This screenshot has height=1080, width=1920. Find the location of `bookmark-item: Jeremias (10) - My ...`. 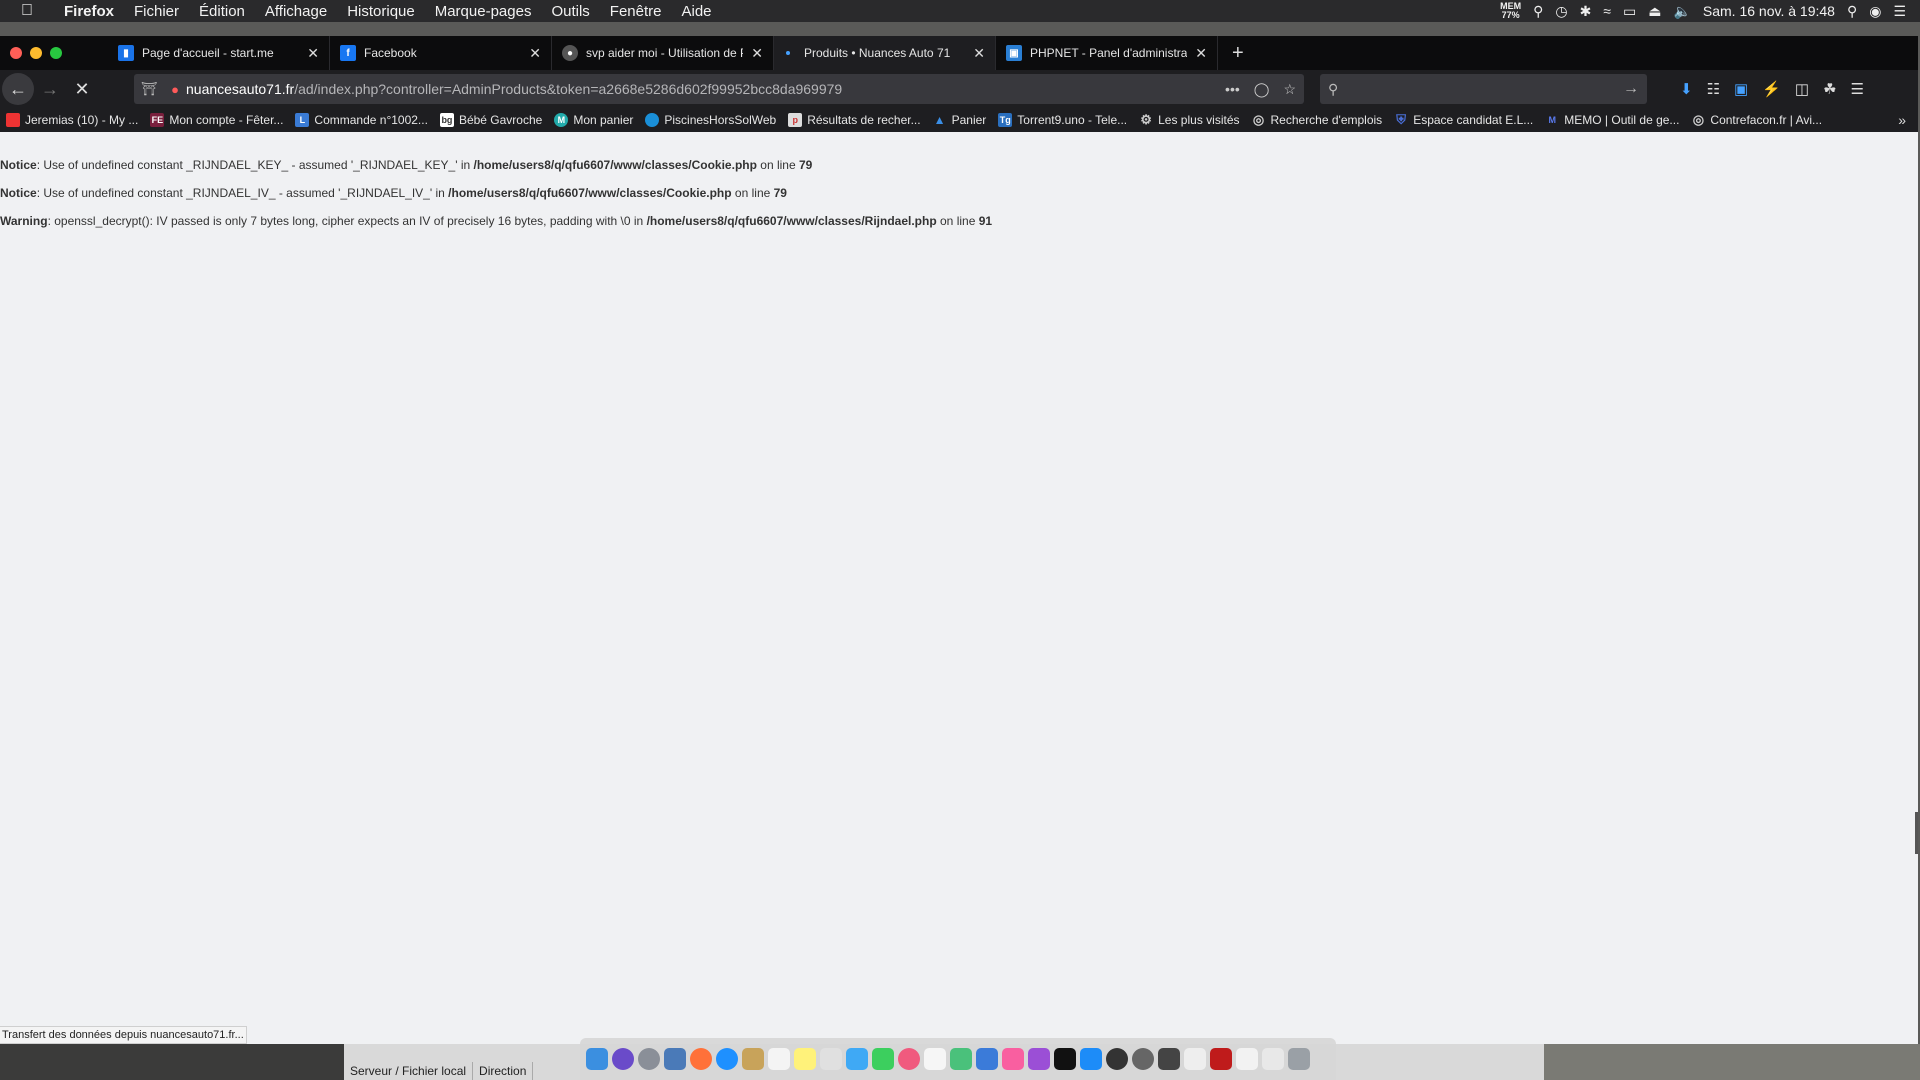

bookmark-item: Jeremias (10) - My ... is located at coordinates (72, 120).